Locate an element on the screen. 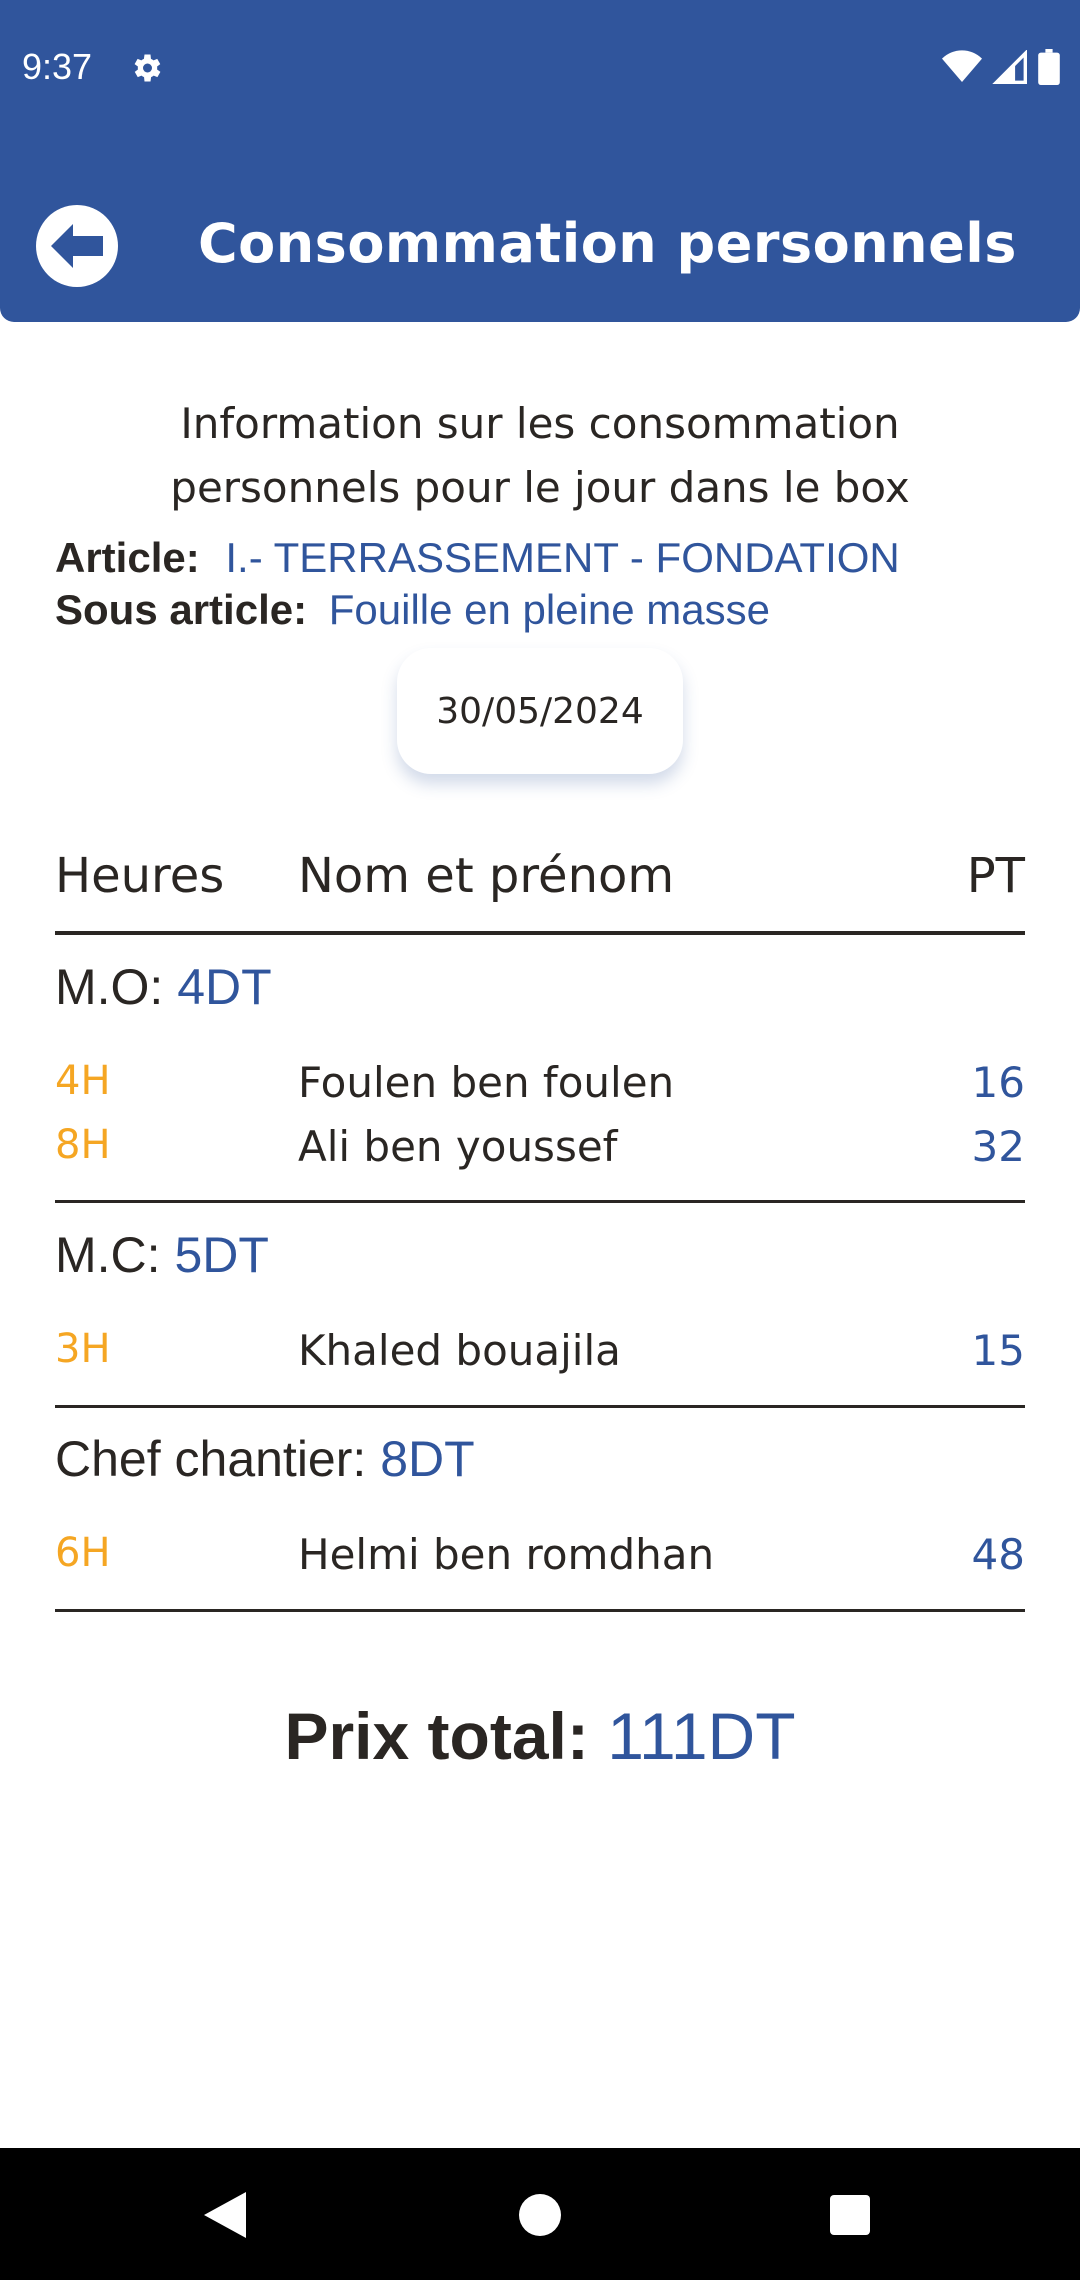 This screenshot has height=2280, width=1080. group-title-mc: M.C: 5DT is located at coordinates (162, 1255).